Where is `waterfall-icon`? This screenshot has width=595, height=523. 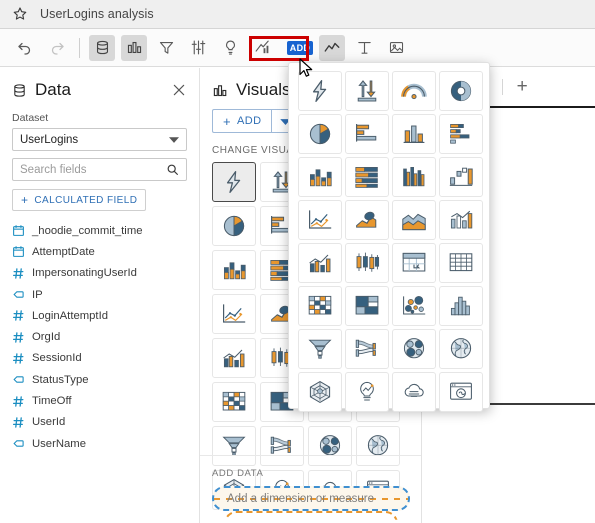
waterfall-icon is located at coordinates (461, 177).